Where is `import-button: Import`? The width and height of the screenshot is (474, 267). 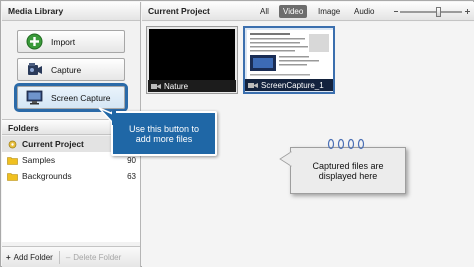 import-button: Import is located at coordinates (71, 41).